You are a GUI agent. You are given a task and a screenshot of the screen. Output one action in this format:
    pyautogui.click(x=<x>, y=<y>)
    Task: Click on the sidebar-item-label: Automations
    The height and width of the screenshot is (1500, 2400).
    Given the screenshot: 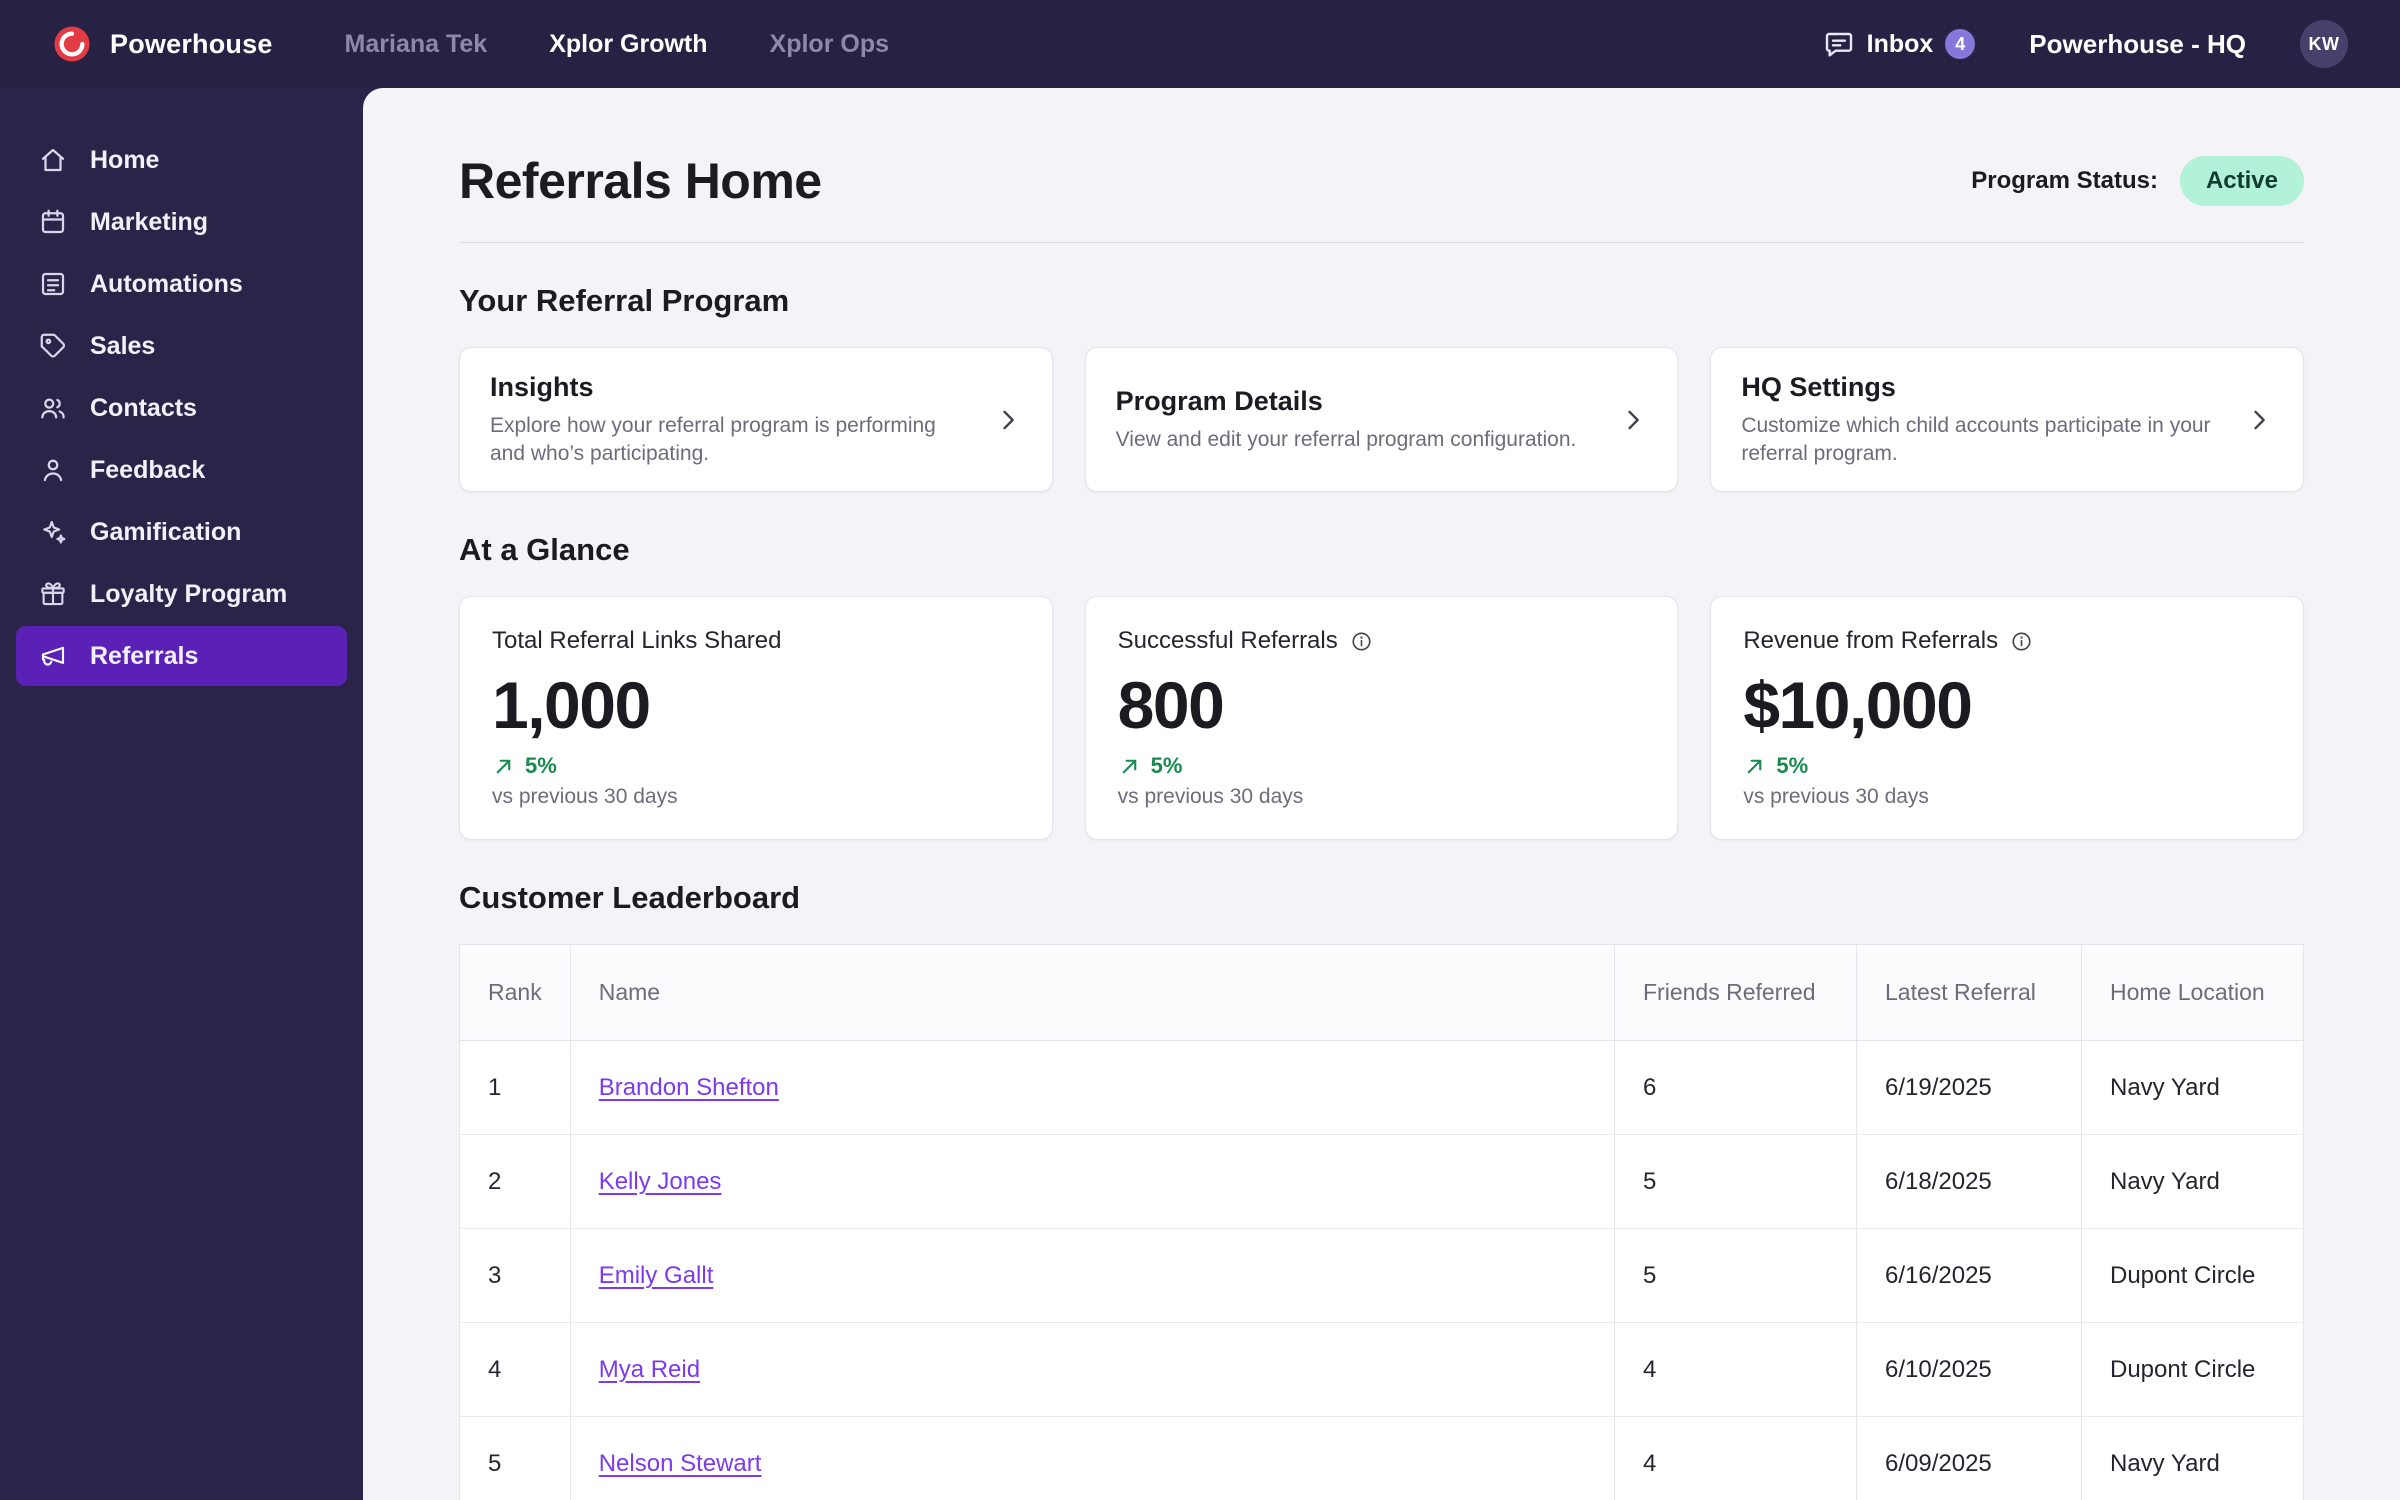 What is the action you would take?
    pyautogui.click(x=166, y=283)
    